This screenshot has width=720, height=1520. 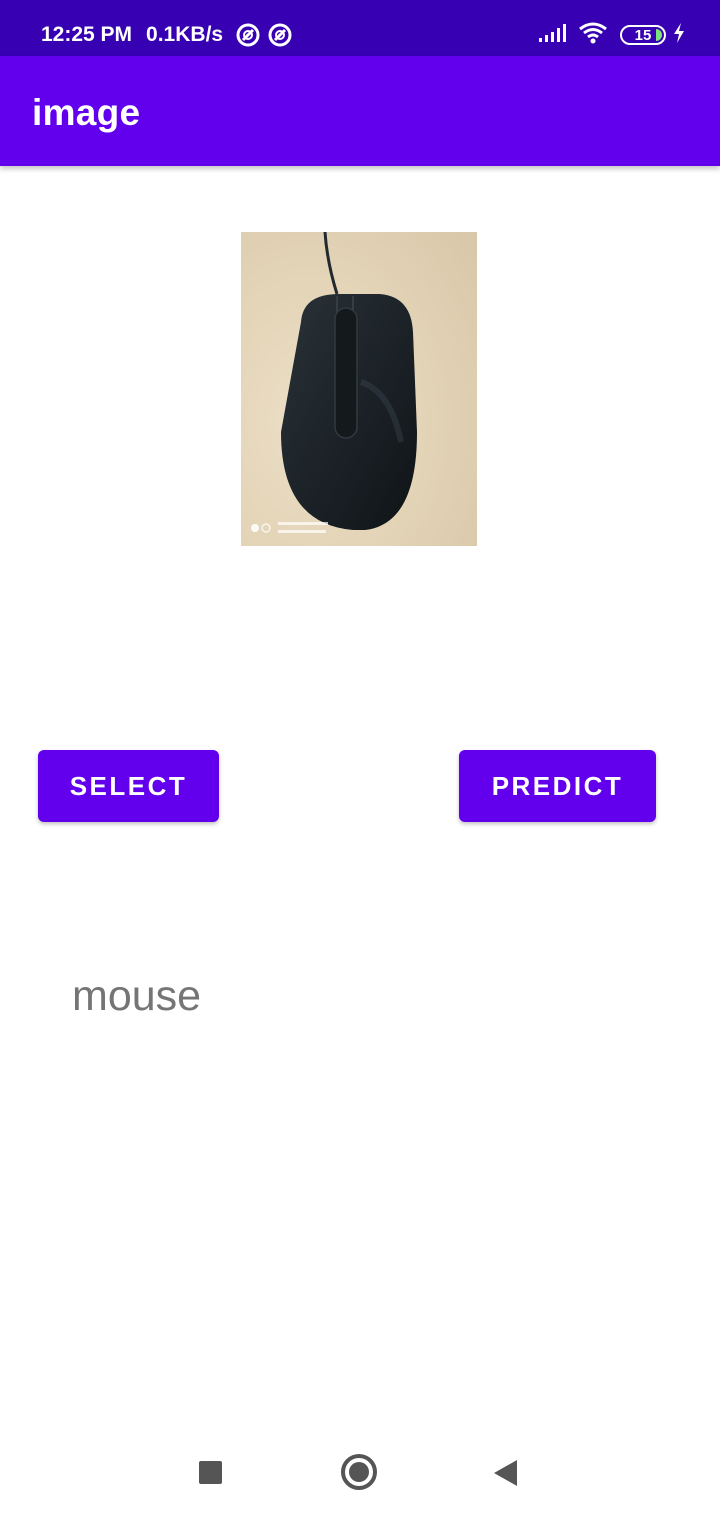 I want to click on navigation-bar, so click(x=360, y=1470).